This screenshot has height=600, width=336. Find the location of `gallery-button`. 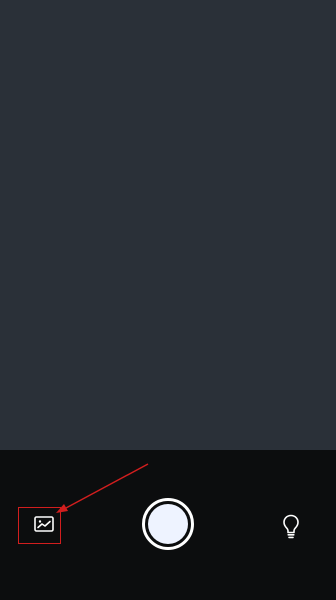

gallery-button is located at coordinates (44, 524).